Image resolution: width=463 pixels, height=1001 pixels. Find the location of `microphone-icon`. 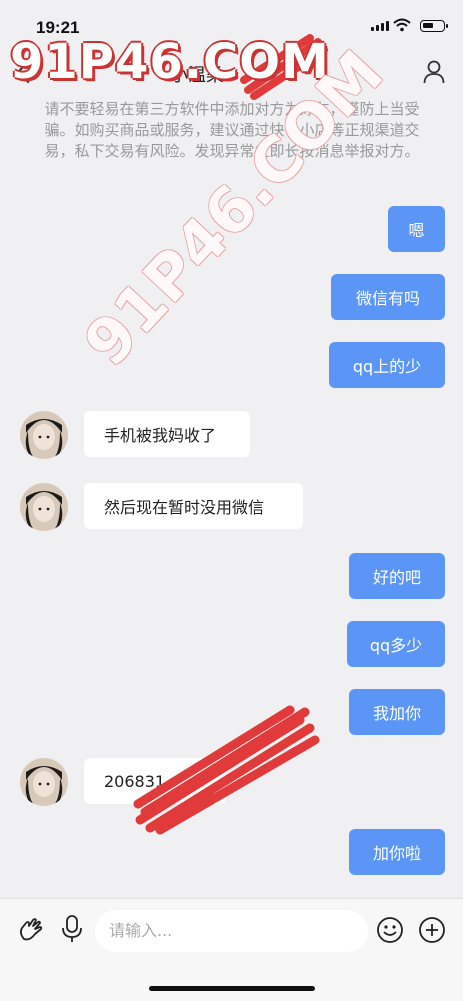

microphone-icon is located at coordinates (72, 929).